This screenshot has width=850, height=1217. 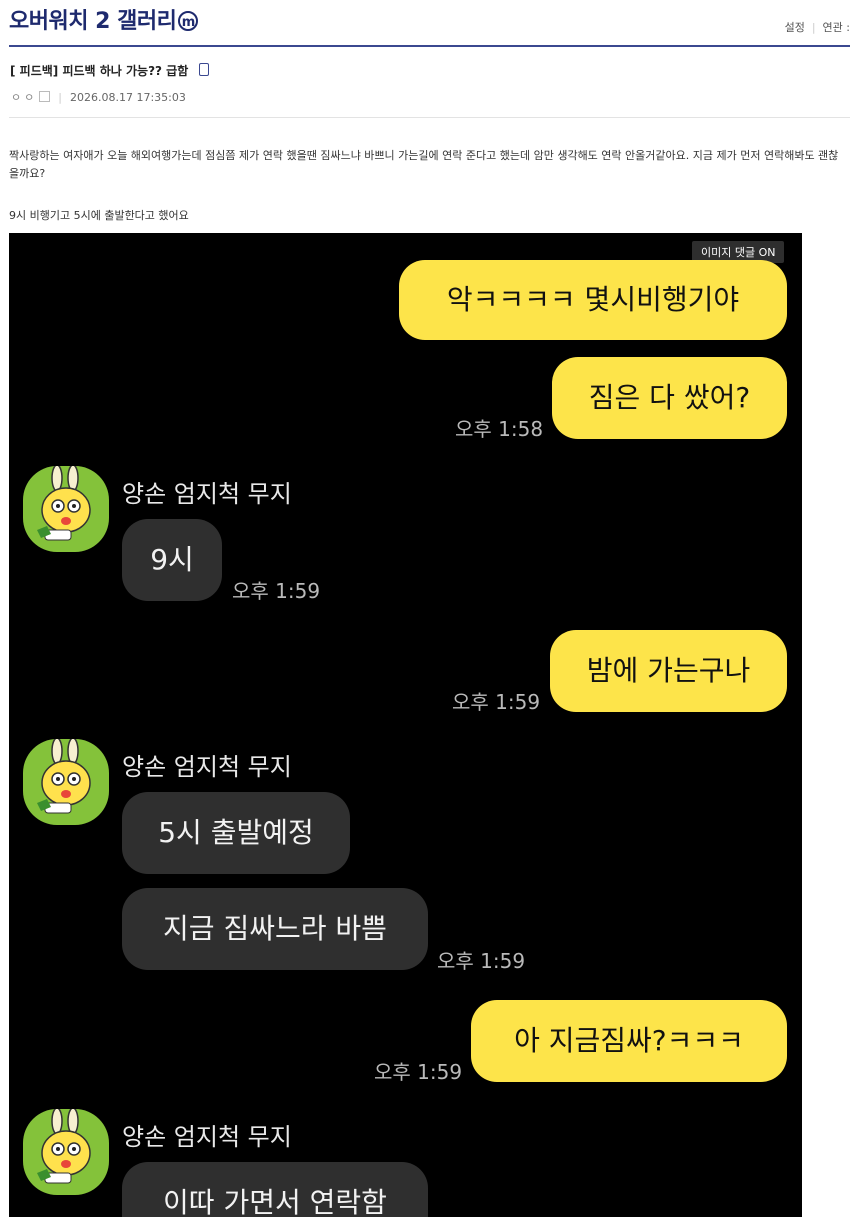 I want to click on chat-bubble-sent: 아 지금짐싸?ㅋㅋㅋ, so click(x=629, y=1041).